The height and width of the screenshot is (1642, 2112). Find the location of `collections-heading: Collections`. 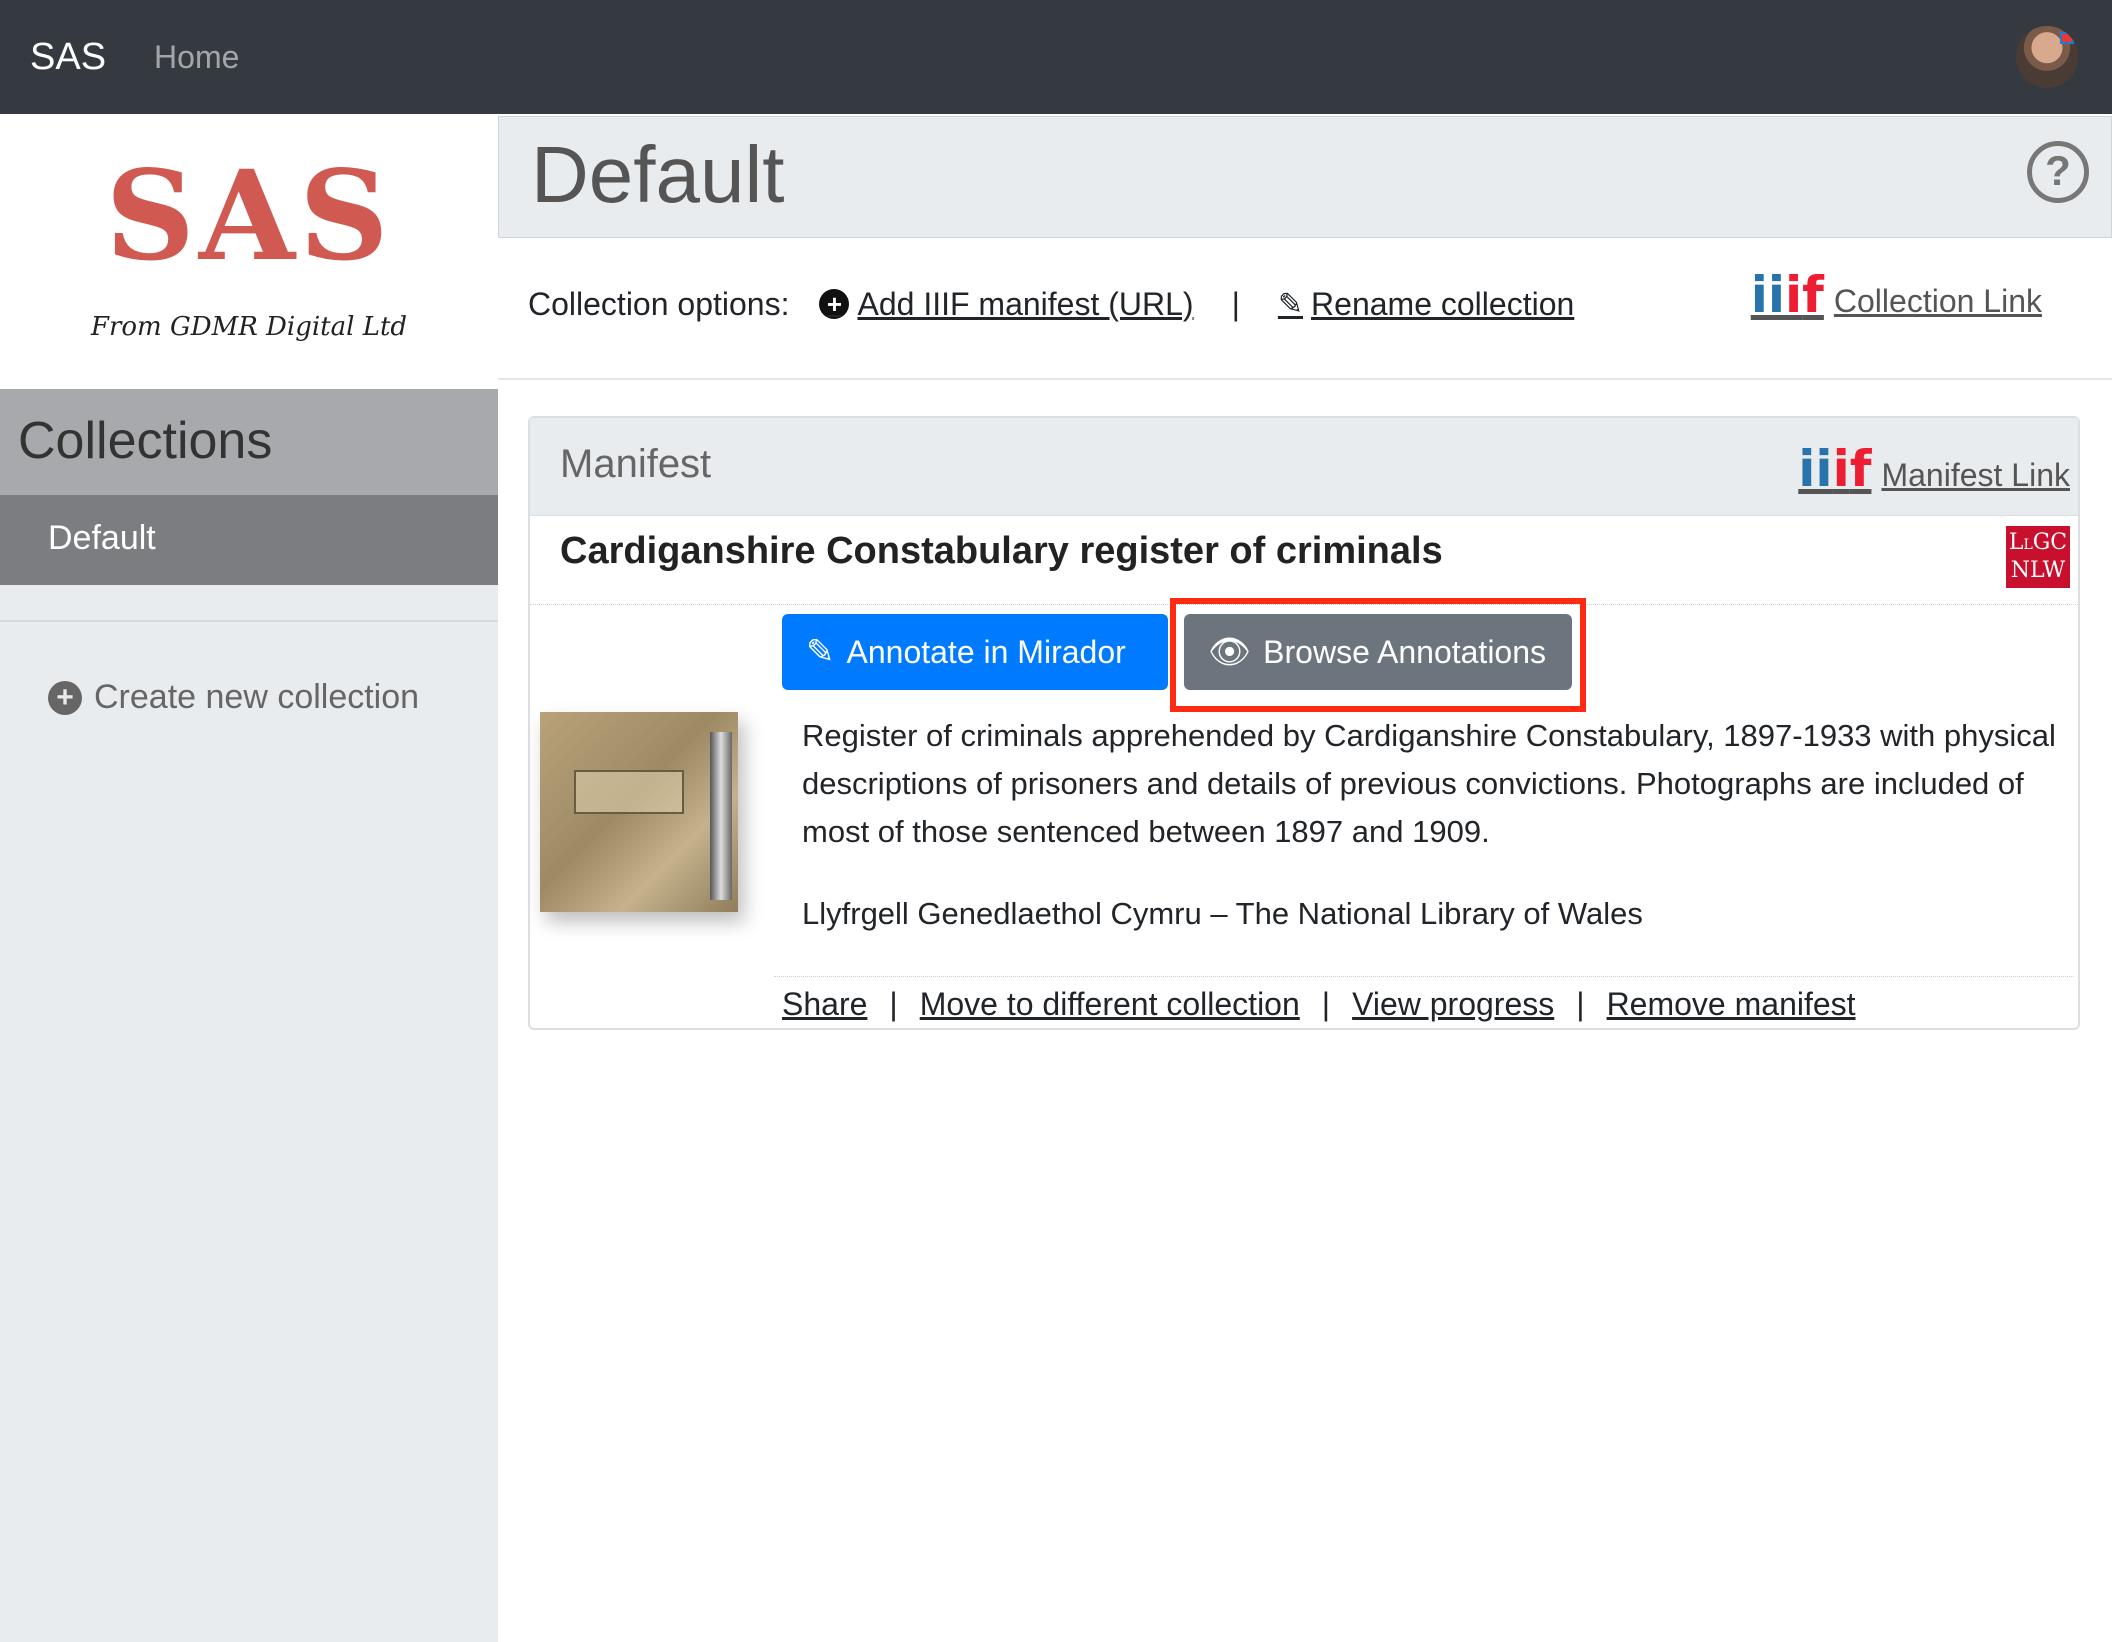

collections-heading: Collections is located at coordinates (249, 442).